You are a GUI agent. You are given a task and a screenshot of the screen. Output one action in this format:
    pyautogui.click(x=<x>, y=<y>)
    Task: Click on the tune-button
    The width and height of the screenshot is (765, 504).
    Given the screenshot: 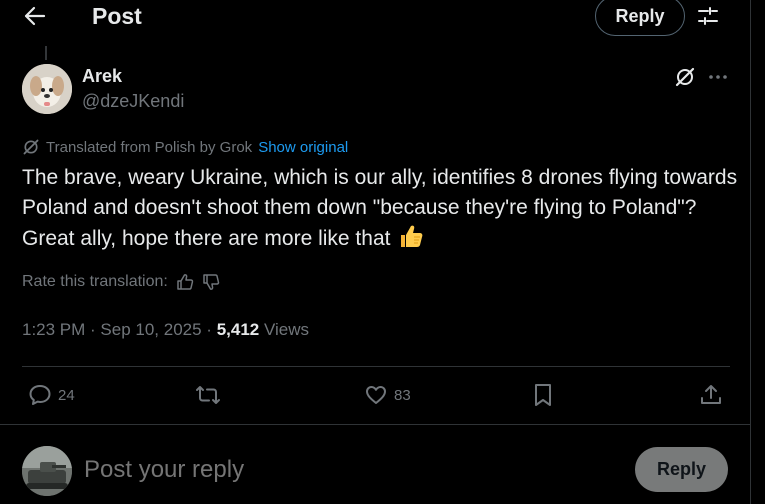 What is the action you would take?
    pyautogui.click(x=708, y=16)
    